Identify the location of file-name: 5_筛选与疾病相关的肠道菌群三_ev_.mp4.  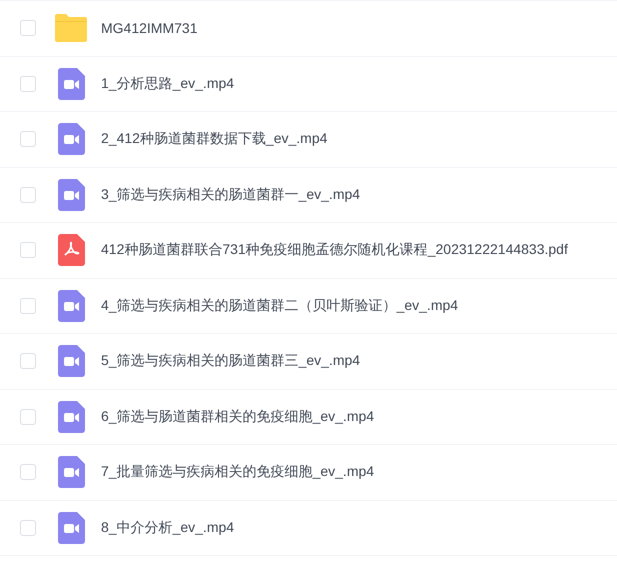
(230, 361).